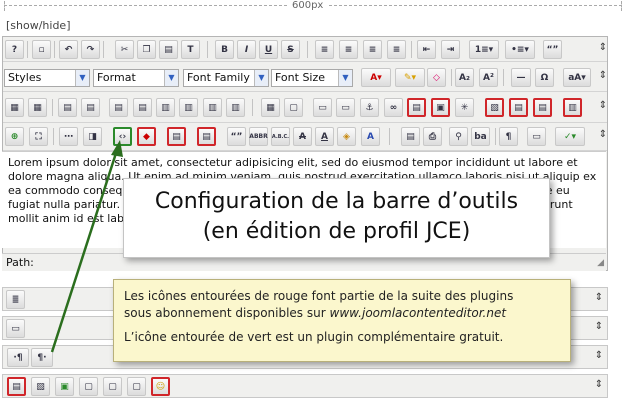 The height and width of the screenshot is (401, 626). Describe the element at coordinates (432, 136) in the screenshot. I see `print-icon: ⎙` at that location.